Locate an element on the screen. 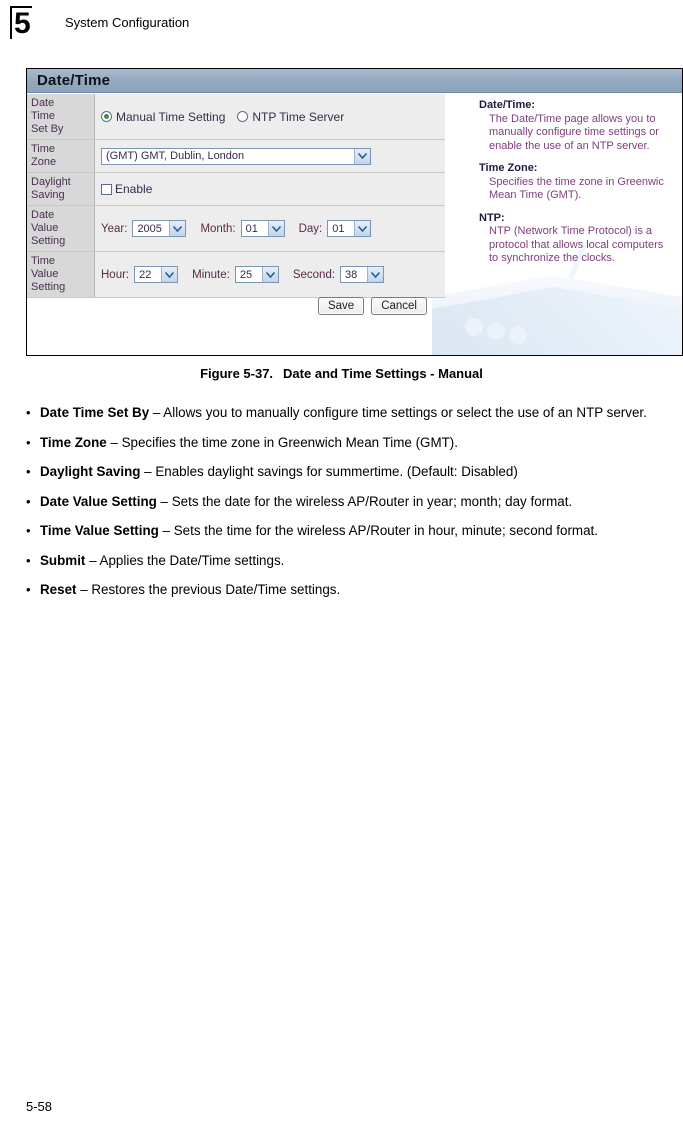 This screenshot has height=1128, width=683. month-select-value: 01 is located at coordinates (251, 228).